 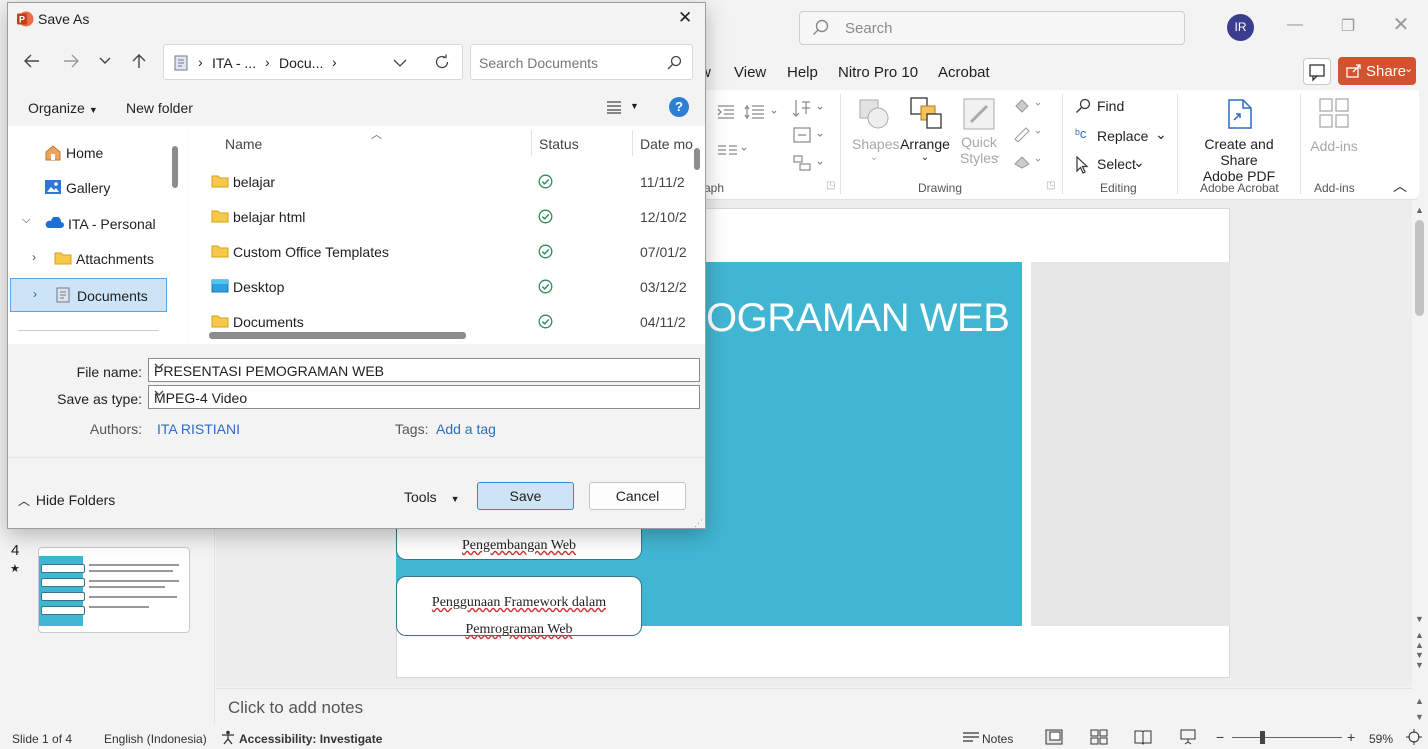 What do you see at coordinates (71, 61) in the screenshot?
I see `forward-arrow-icon` at bounding box center [71, 61].